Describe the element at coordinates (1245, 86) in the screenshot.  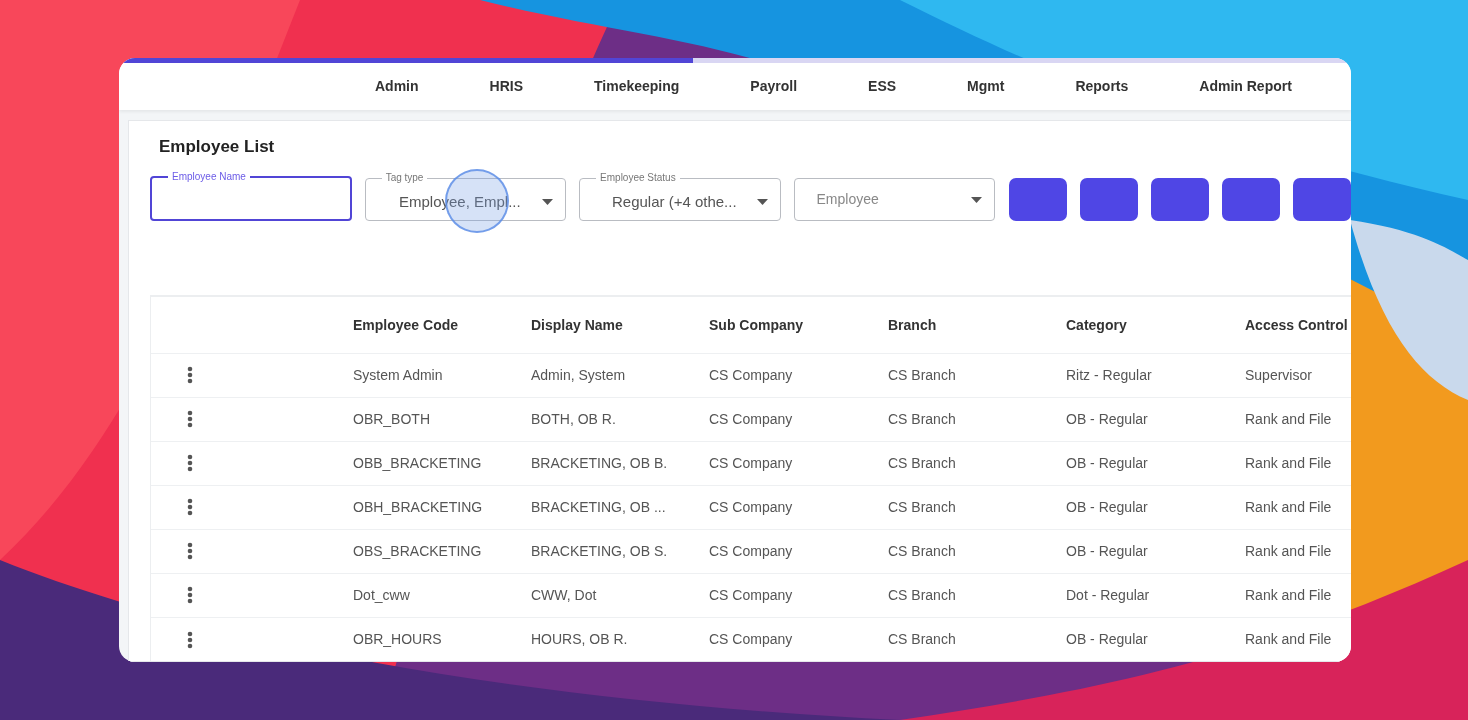
I see `nav-link: Admin Report` at that location.